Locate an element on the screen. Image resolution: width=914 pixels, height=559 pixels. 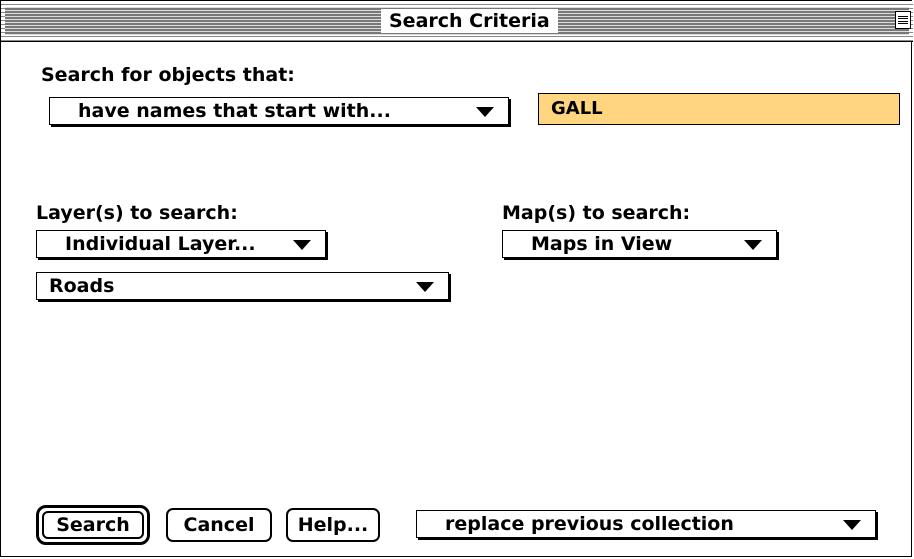
maps-label: Map(s) to search: is located at coordinates (596, 213).